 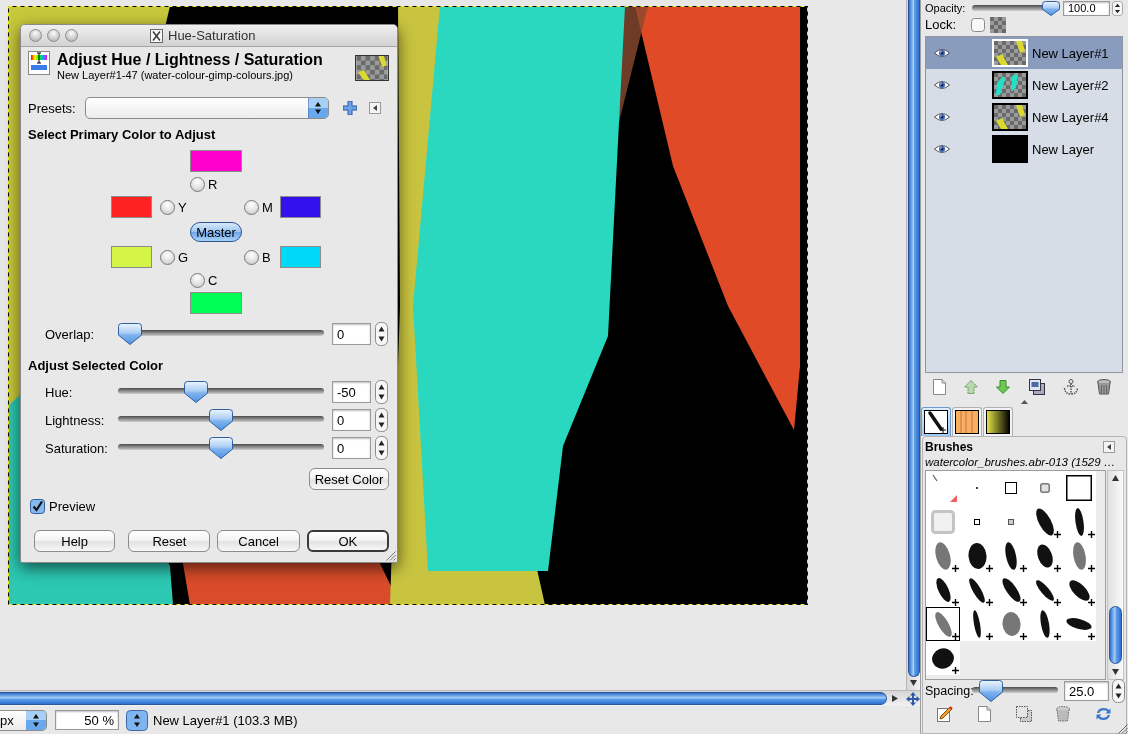 I want to click on close-button, so click(x=35, y=35).